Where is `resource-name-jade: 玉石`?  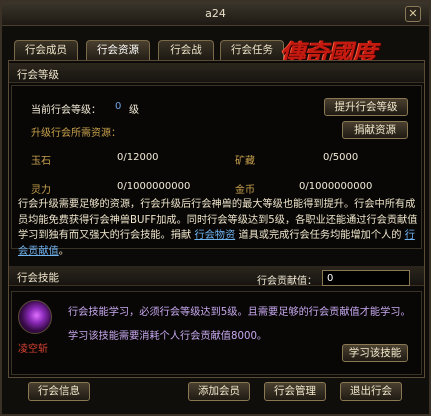
resource-name-jade: 玉石 is located at coordinates (41, 161).